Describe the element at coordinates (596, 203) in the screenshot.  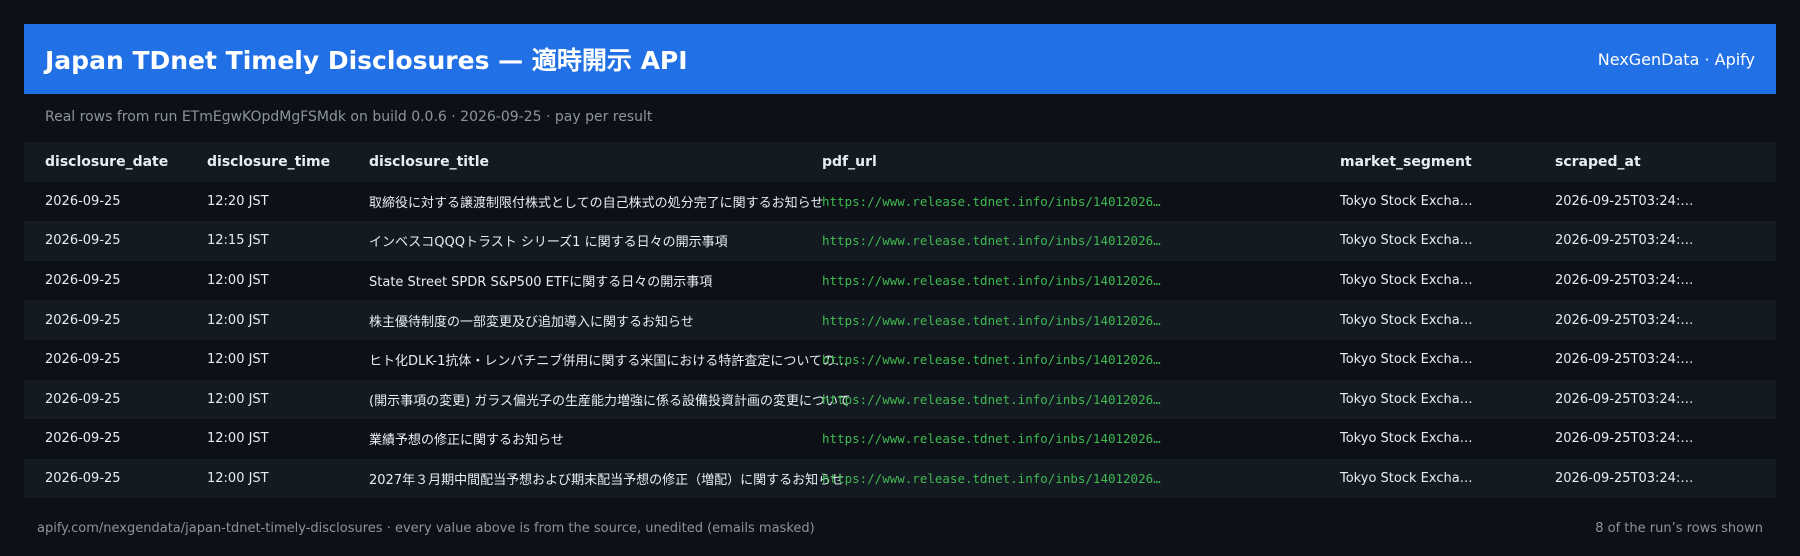
I see `cell-disclosure-title: 取締役に対する譲渡制限付株式としての自己株式の処分完了に関するお知らせ` at that location.